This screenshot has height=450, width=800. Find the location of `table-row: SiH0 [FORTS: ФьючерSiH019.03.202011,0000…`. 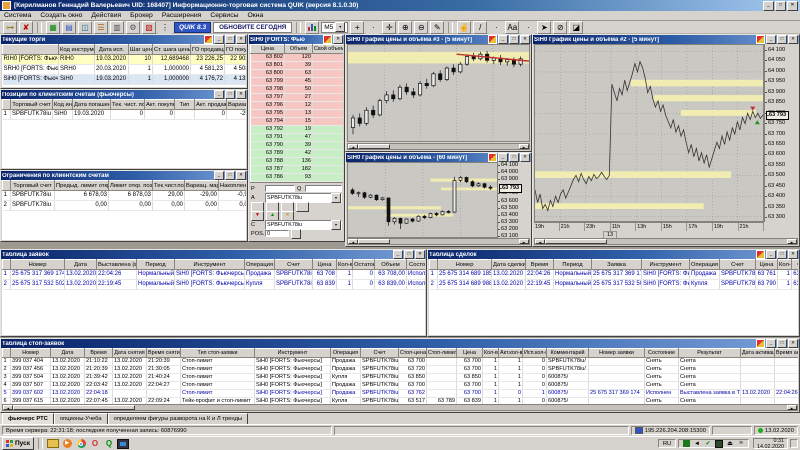

table-row: SiH0 [FORTS: ФьючерSiH019.03.202011,0000… is located at coordinates (124, 79).